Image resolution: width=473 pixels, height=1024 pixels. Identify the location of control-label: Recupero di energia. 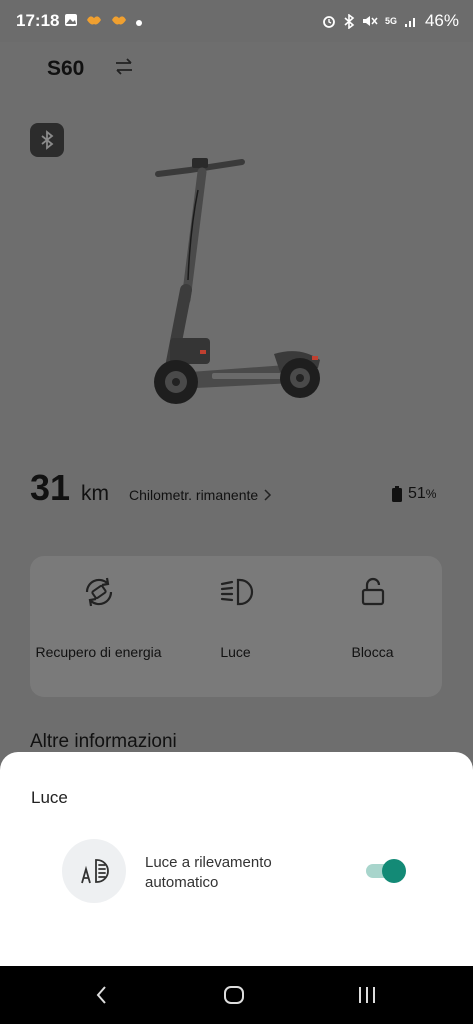
(98, 652).